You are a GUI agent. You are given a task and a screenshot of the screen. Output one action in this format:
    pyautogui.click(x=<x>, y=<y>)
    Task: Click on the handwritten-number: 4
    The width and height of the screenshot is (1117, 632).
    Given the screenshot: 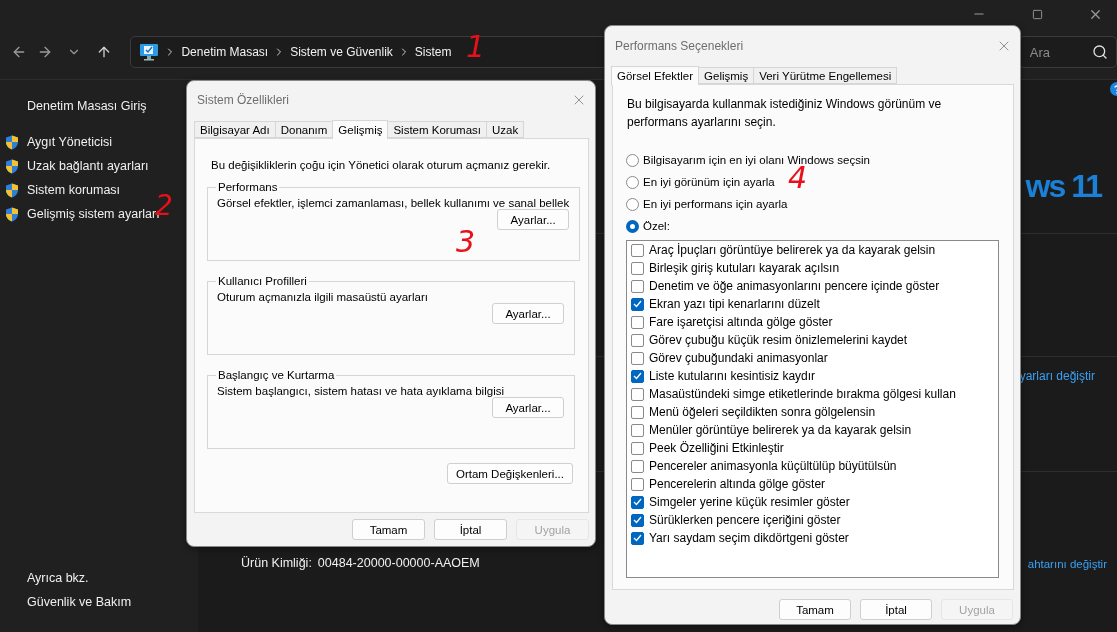 What is the action you would take?
    pyautogui.click(x=798, y=178)
    